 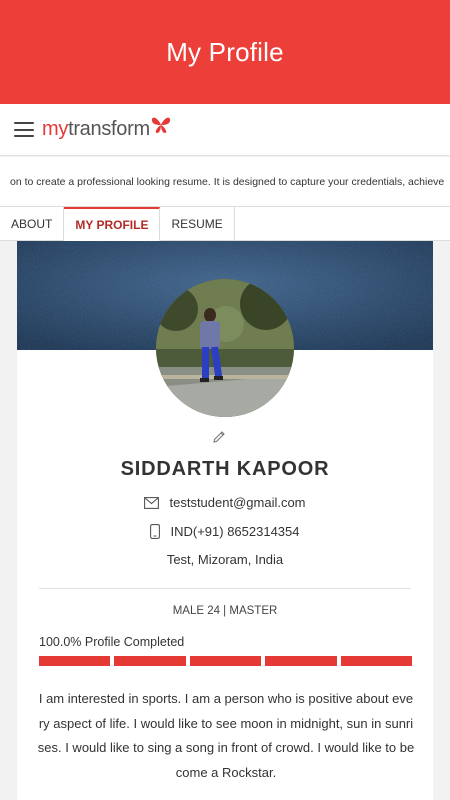 I want to click on app-title-bar: My Profile, so click(x=225, y=52).